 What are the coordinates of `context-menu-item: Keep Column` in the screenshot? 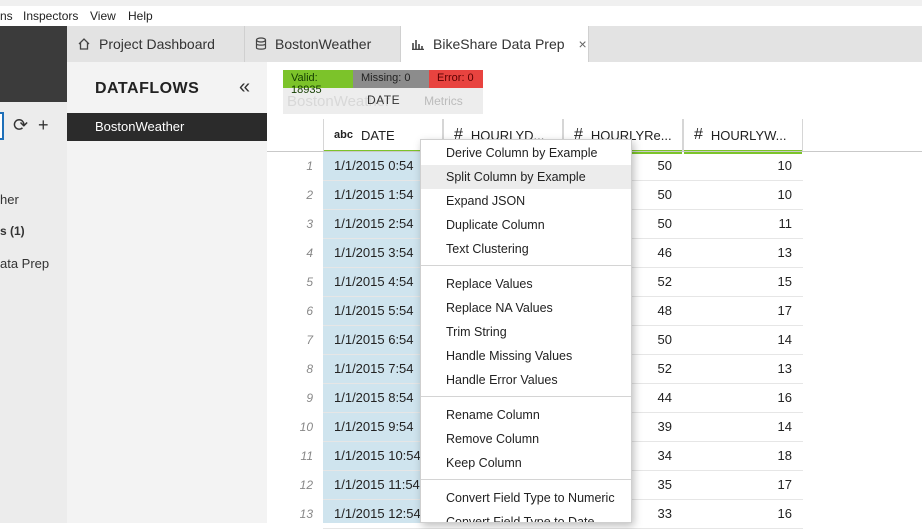 It's located at (526, 463).